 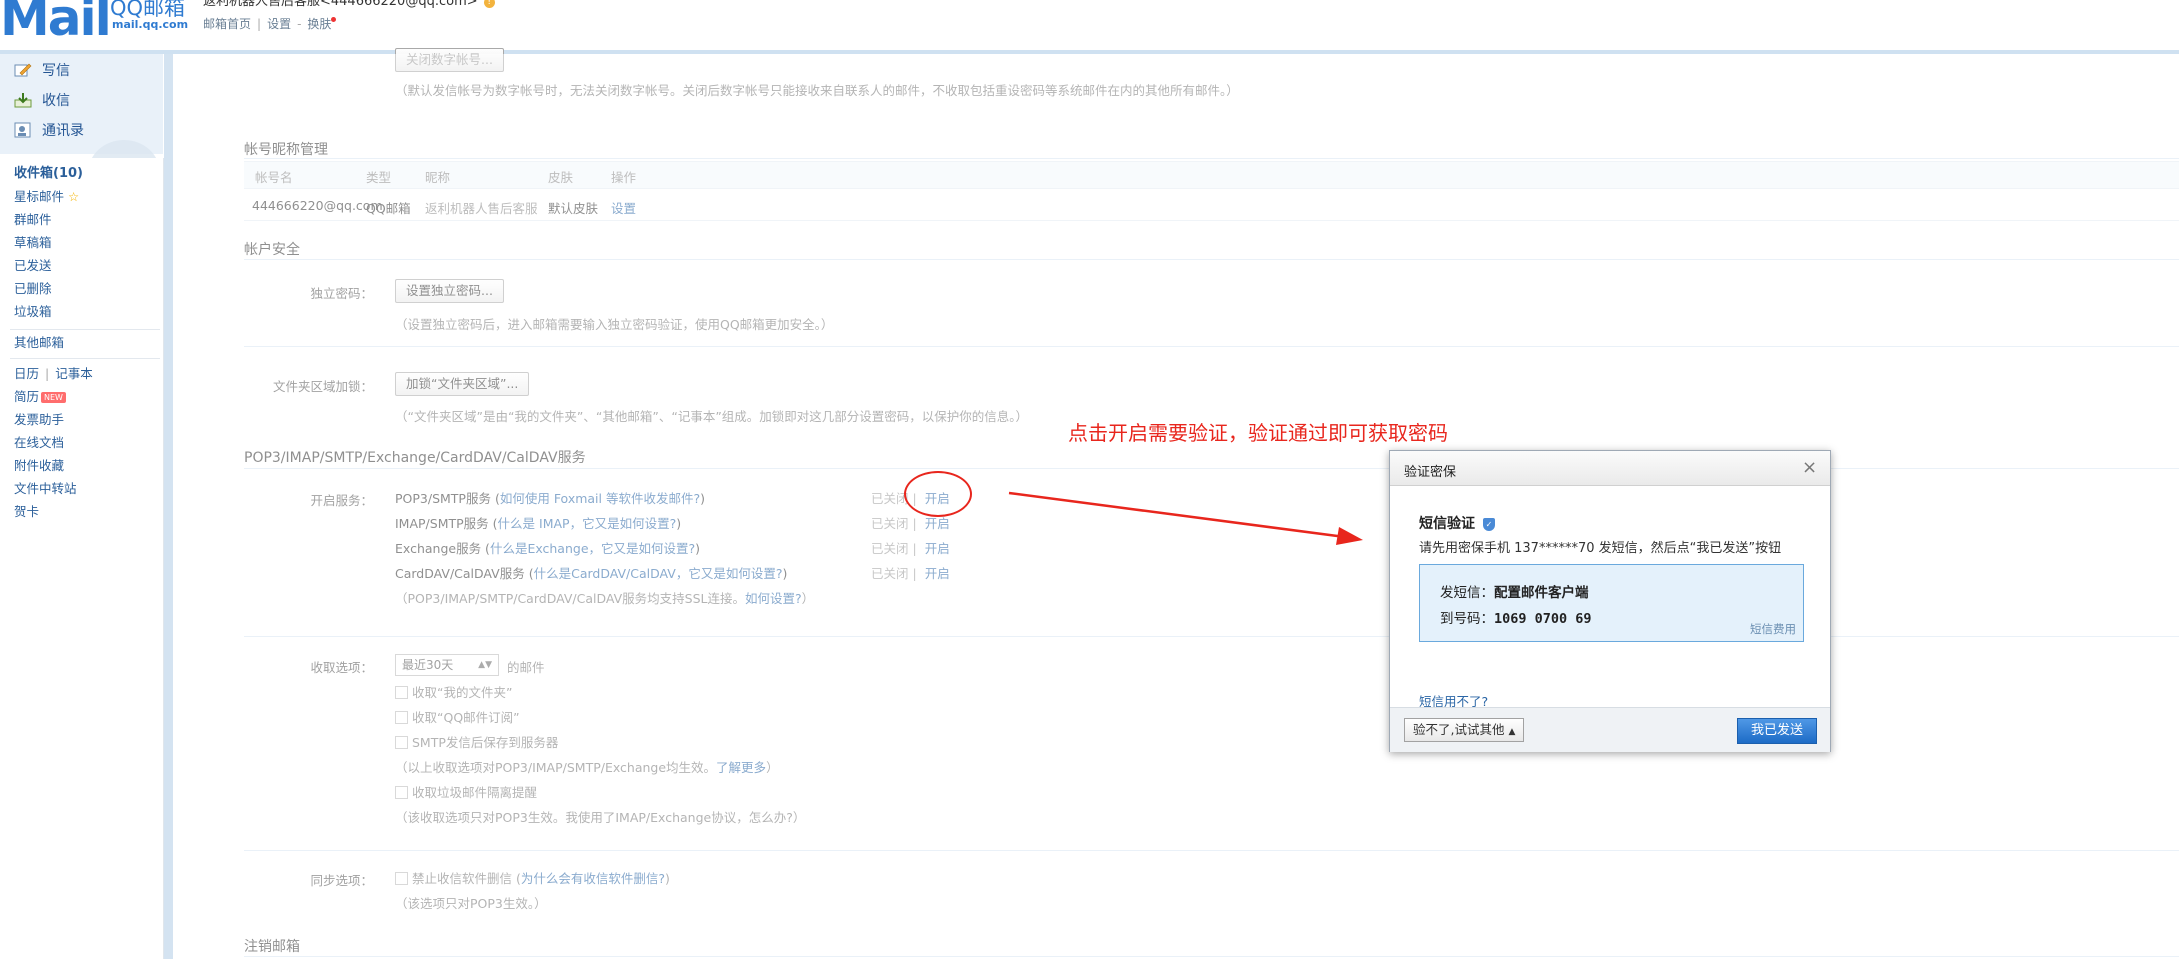 I want to click on folder-spam: 垃圾箱, so click(x=33, y=312).